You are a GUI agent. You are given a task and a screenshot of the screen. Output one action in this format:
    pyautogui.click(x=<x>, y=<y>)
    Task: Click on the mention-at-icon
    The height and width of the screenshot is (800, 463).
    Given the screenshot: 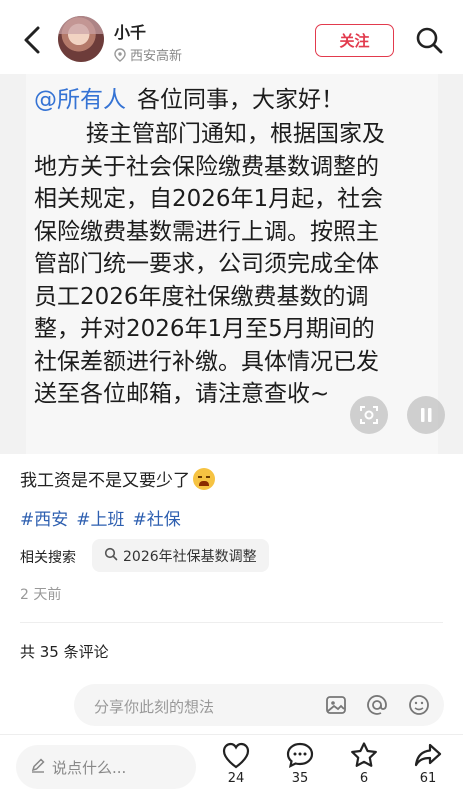 What is the action you would take?
    pyautogui.click(x=377, y=705)
    